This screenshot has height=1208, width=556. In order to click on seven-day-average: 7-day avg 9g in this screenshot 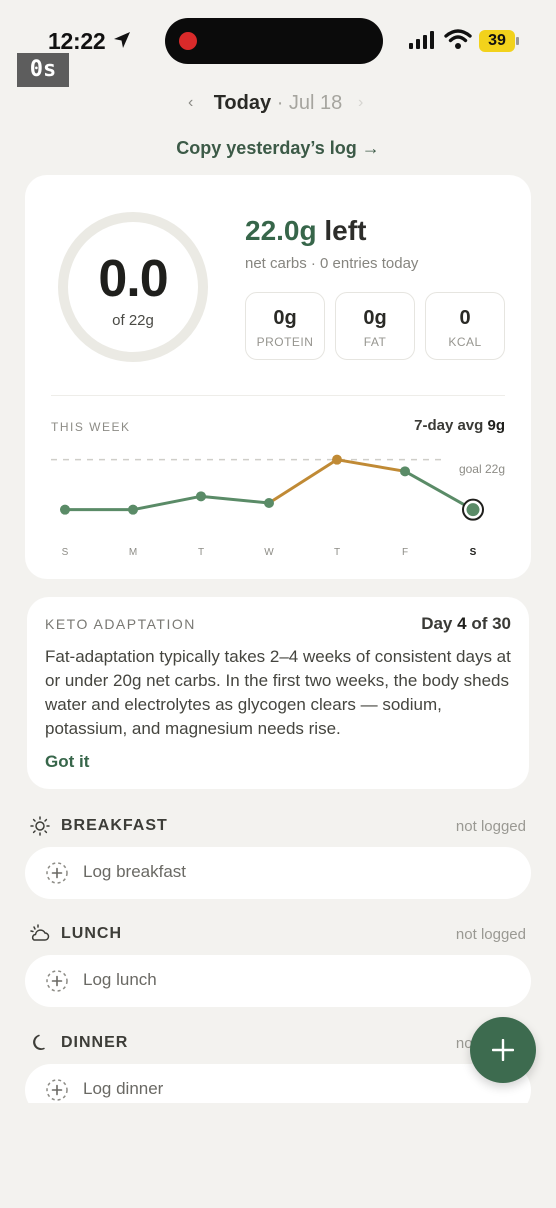, I will do `click(459, 425)`.